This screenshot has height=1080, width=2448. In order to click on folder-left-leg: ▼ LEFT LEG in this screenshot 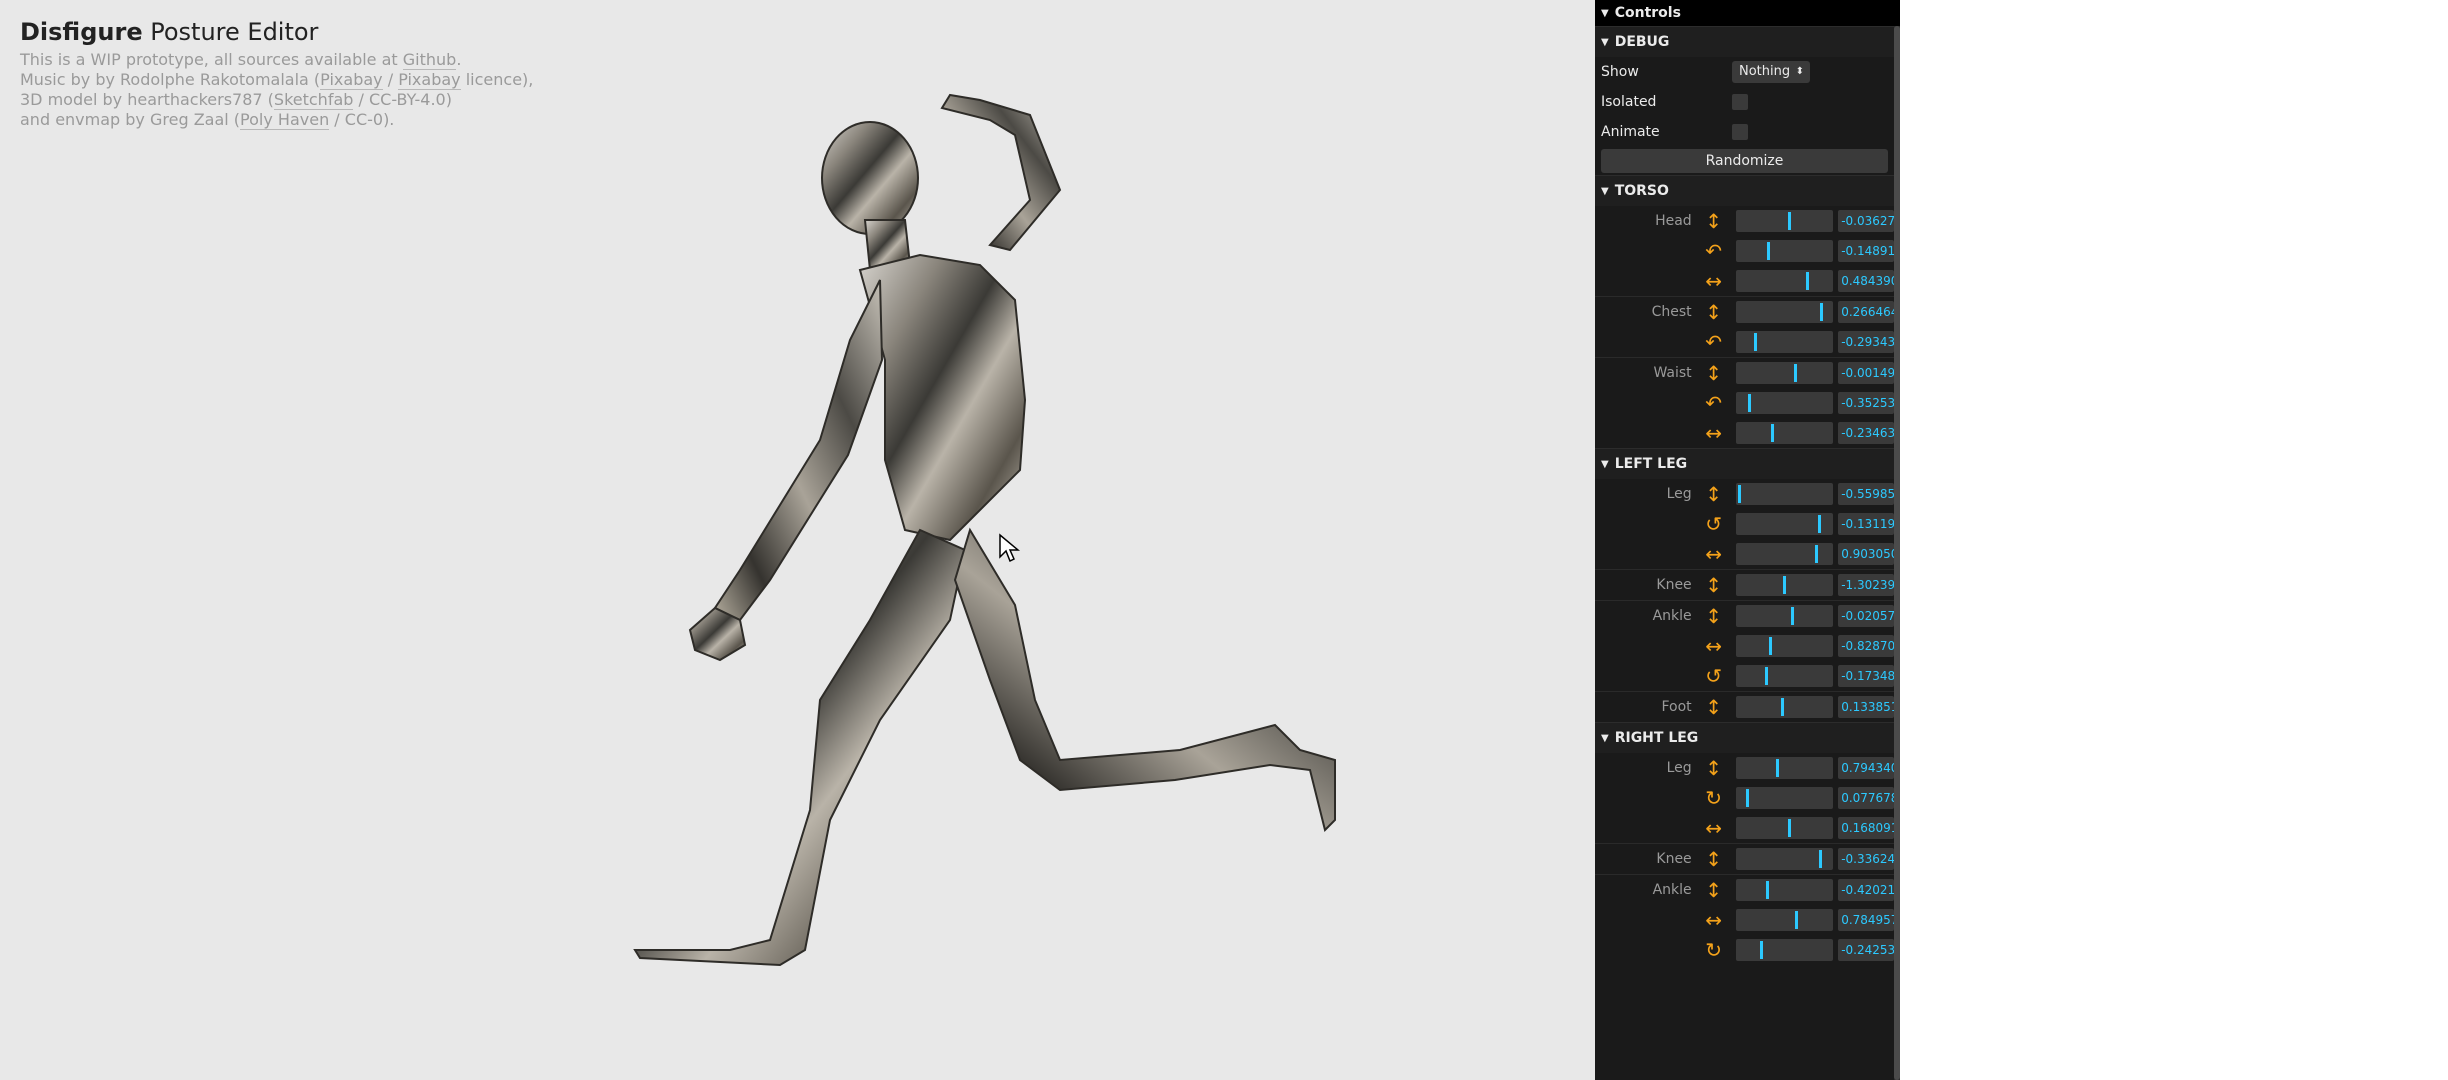, I will do `click(1747, 463)`.